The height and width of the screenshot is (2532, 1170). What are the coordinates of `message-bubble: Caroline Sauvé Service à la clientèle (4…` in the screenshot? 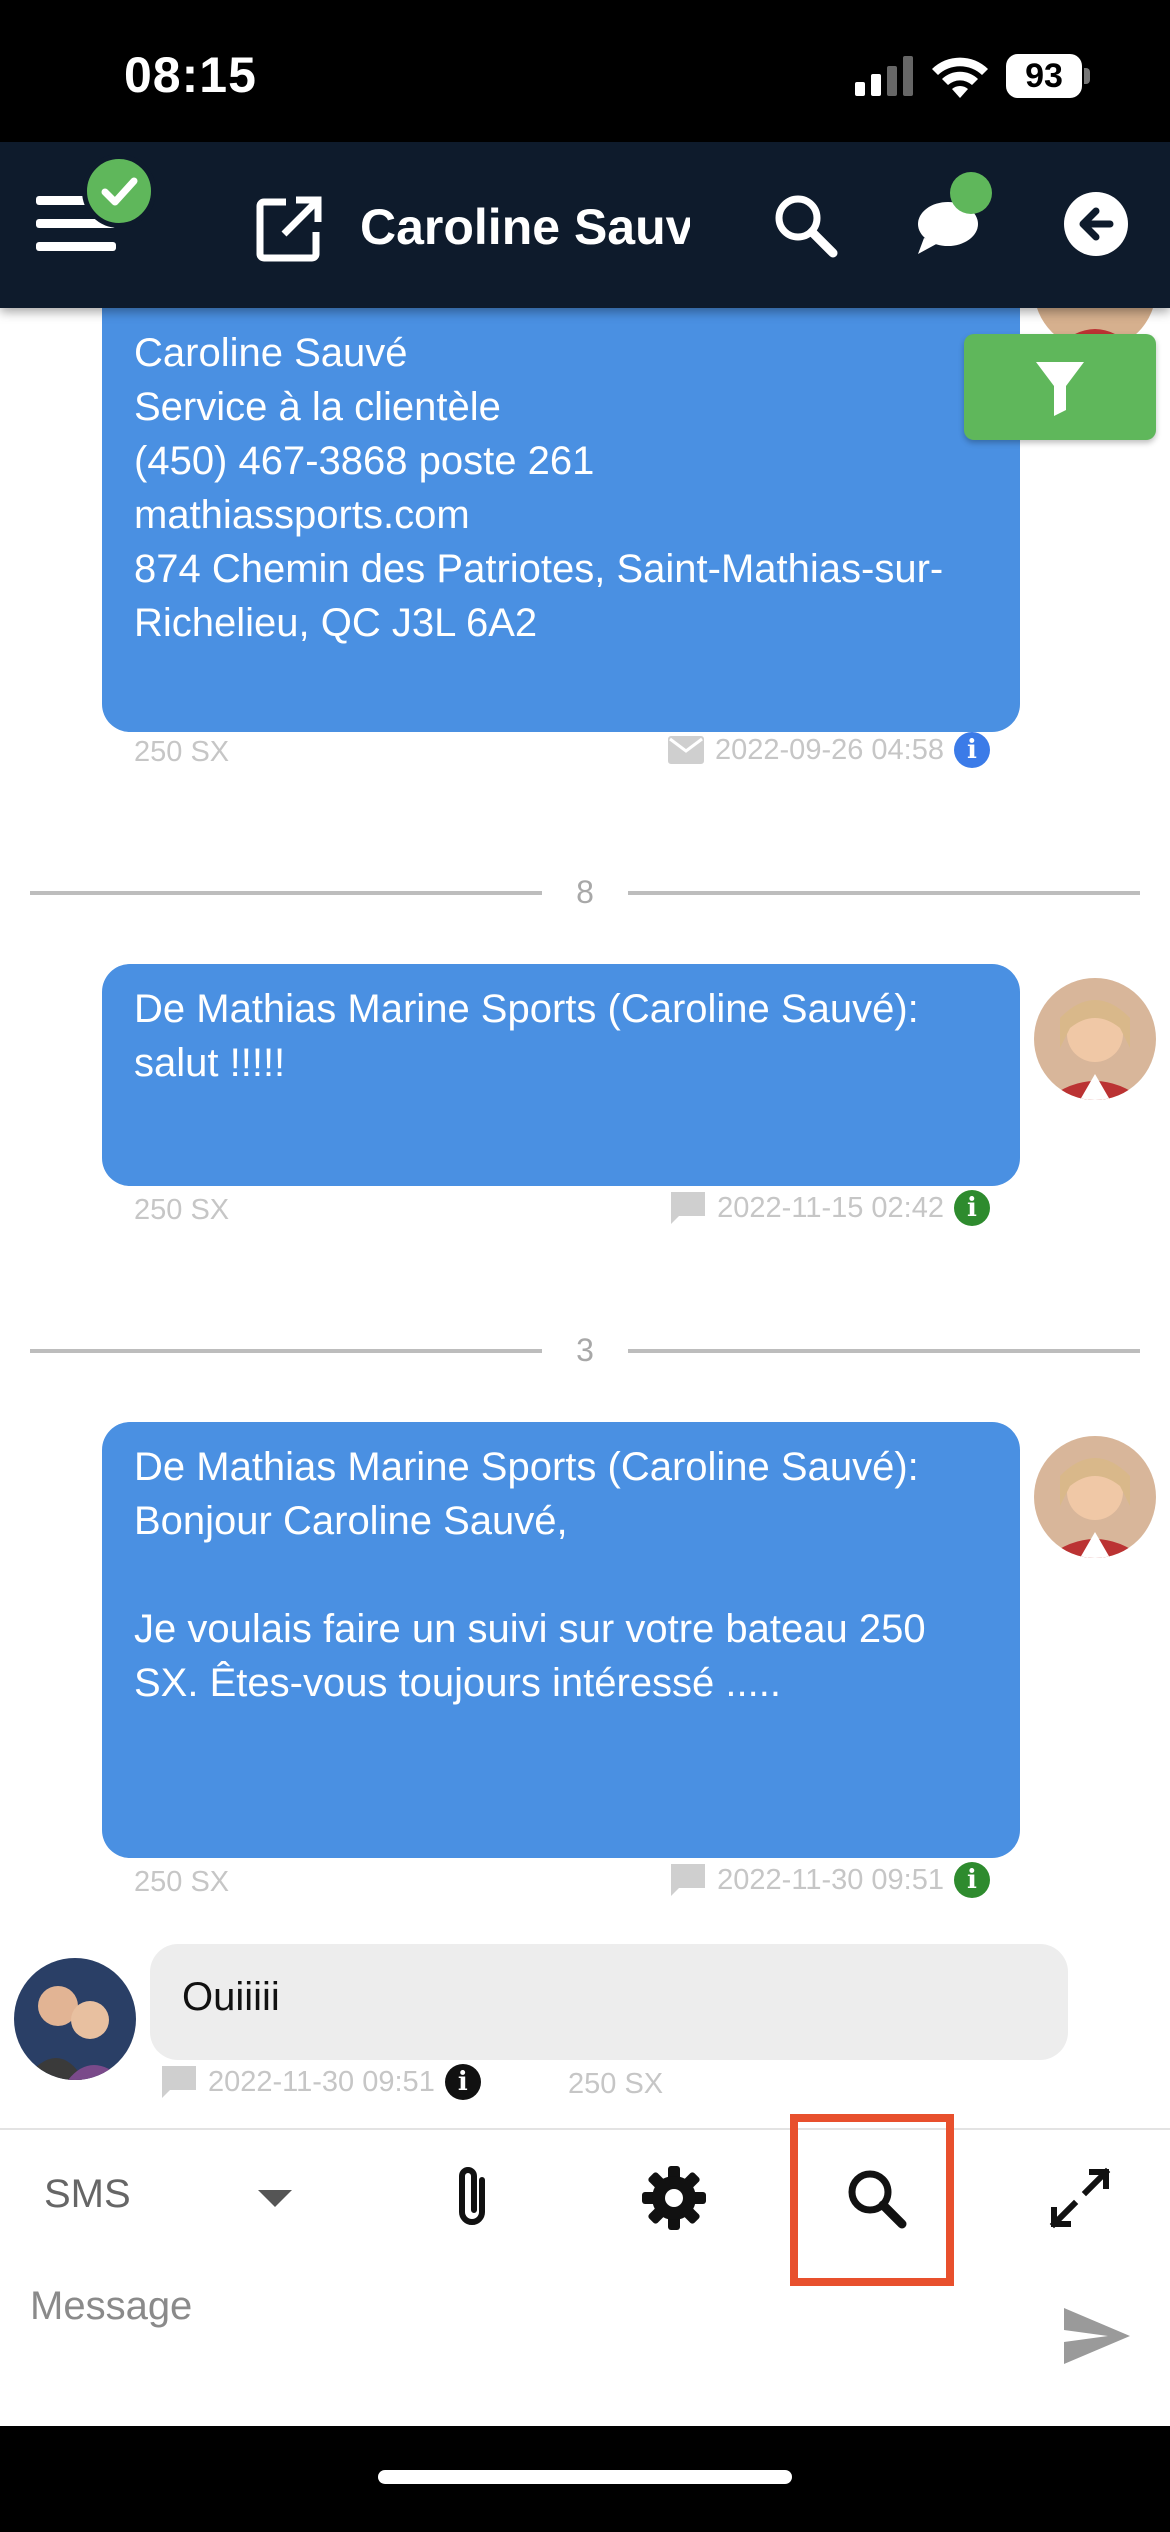 It's located at (561, 520).